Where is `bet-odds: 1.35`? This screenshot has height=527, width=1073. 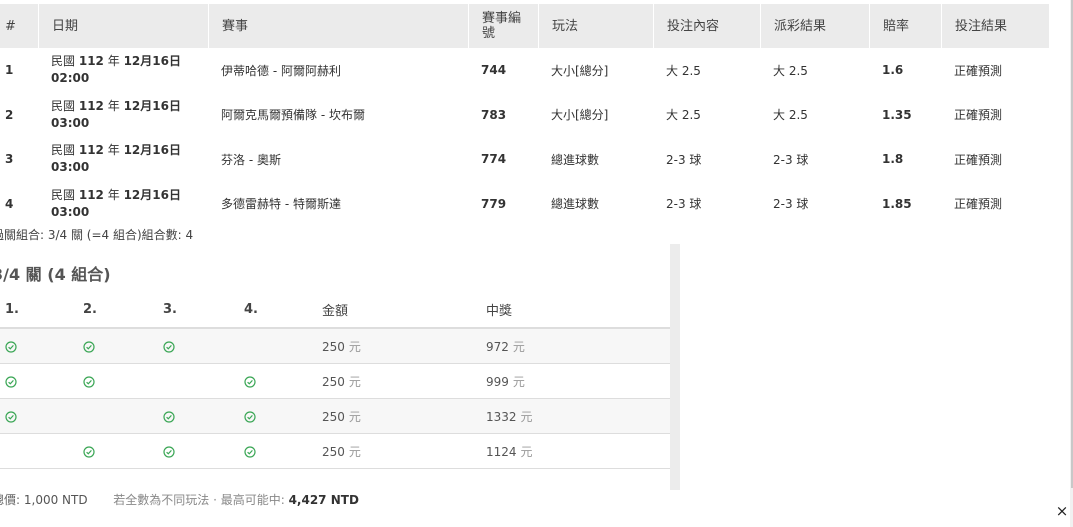 bet-odds: 1.35 is located at coordinates (897, 114).